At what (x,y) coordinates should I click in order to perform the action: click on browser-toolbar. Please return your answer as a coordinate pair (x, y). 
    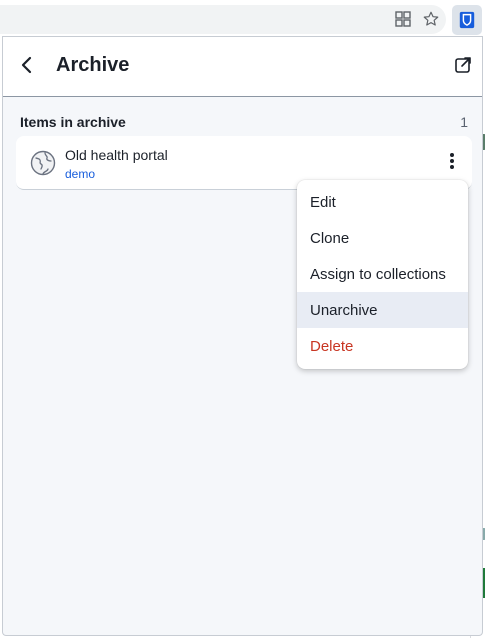
    Looking at the image, I should click on (242, 18).